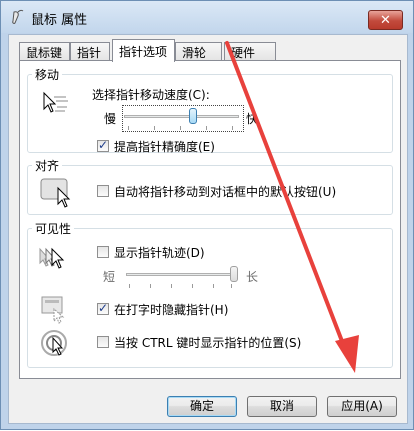 The image size is (414, 431). Describe the element at coordinates (47, 74) in the screenshot. I see `motion-group-title: 移动` at that location.